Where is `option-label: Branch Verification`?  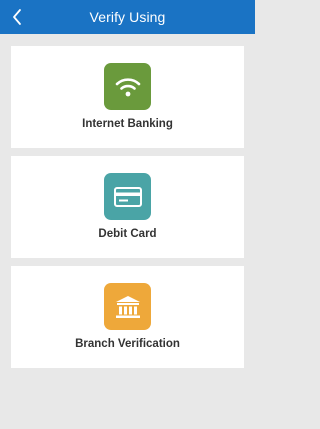 option-label: Branch Verification is located at coordinates (127, 344).